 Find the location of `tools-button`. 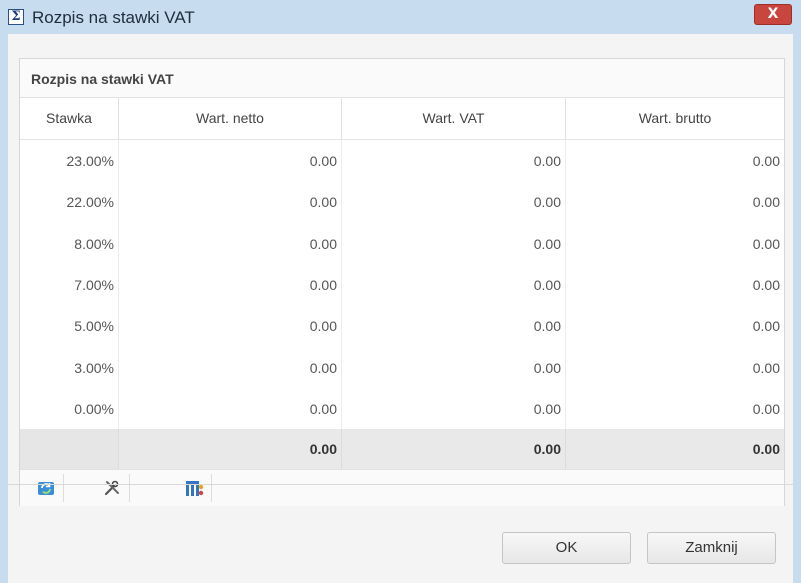

tools-button is located at coordinates (112, 488).